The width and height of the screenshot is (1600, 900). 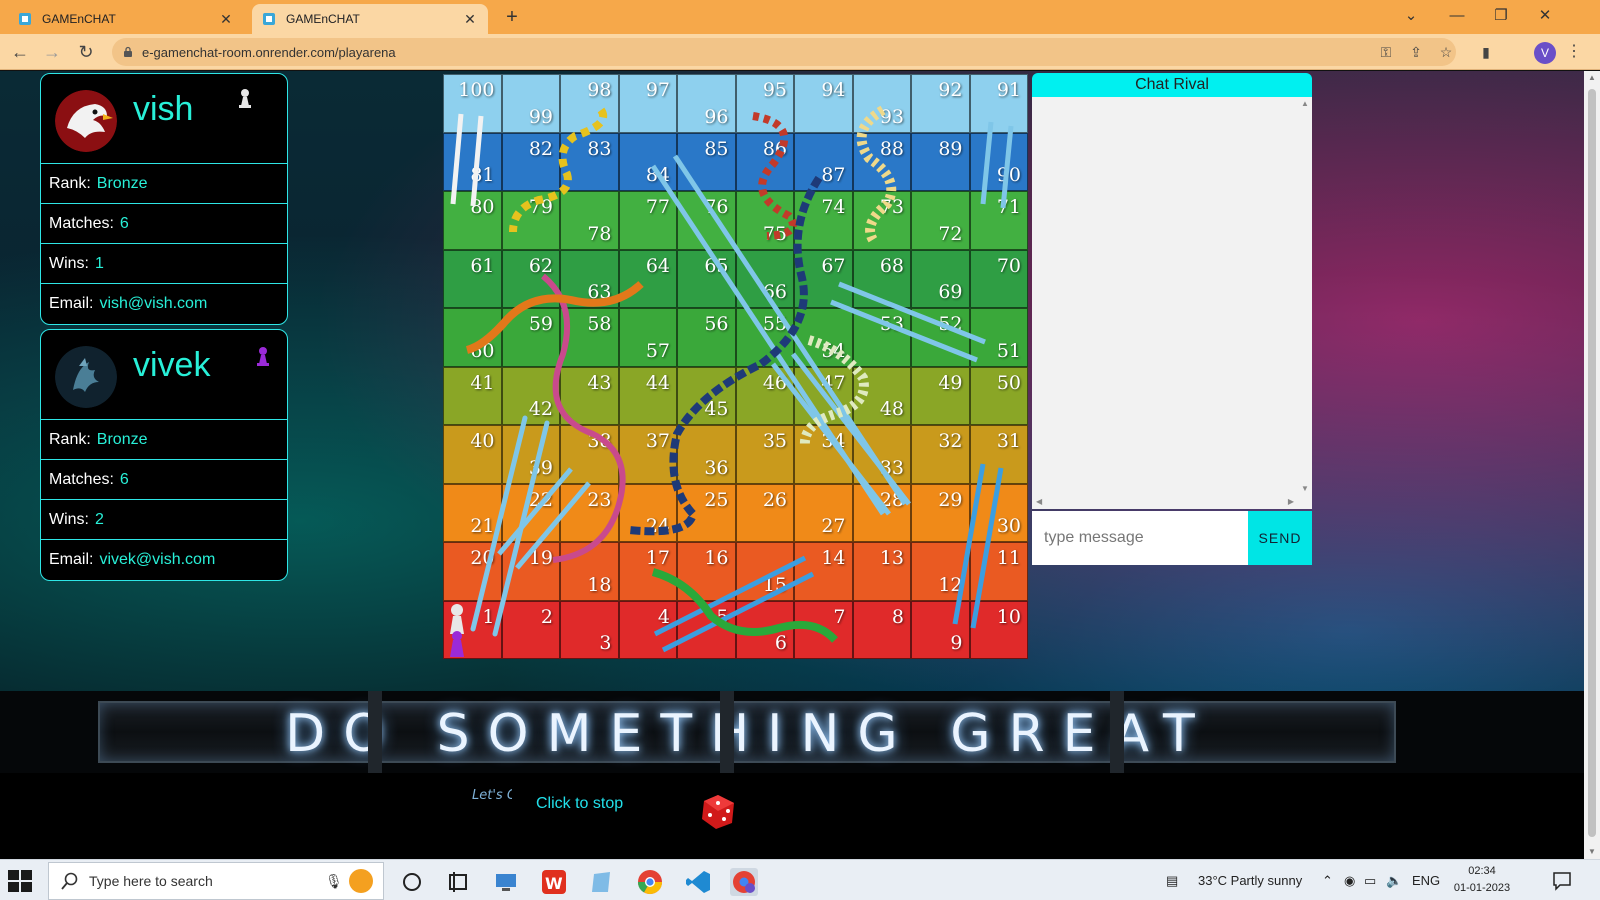 What do you see at coordinates (86, 377) in the screenshot?
I see `dragon-avatar-icon` at bounding box center [86, 377].